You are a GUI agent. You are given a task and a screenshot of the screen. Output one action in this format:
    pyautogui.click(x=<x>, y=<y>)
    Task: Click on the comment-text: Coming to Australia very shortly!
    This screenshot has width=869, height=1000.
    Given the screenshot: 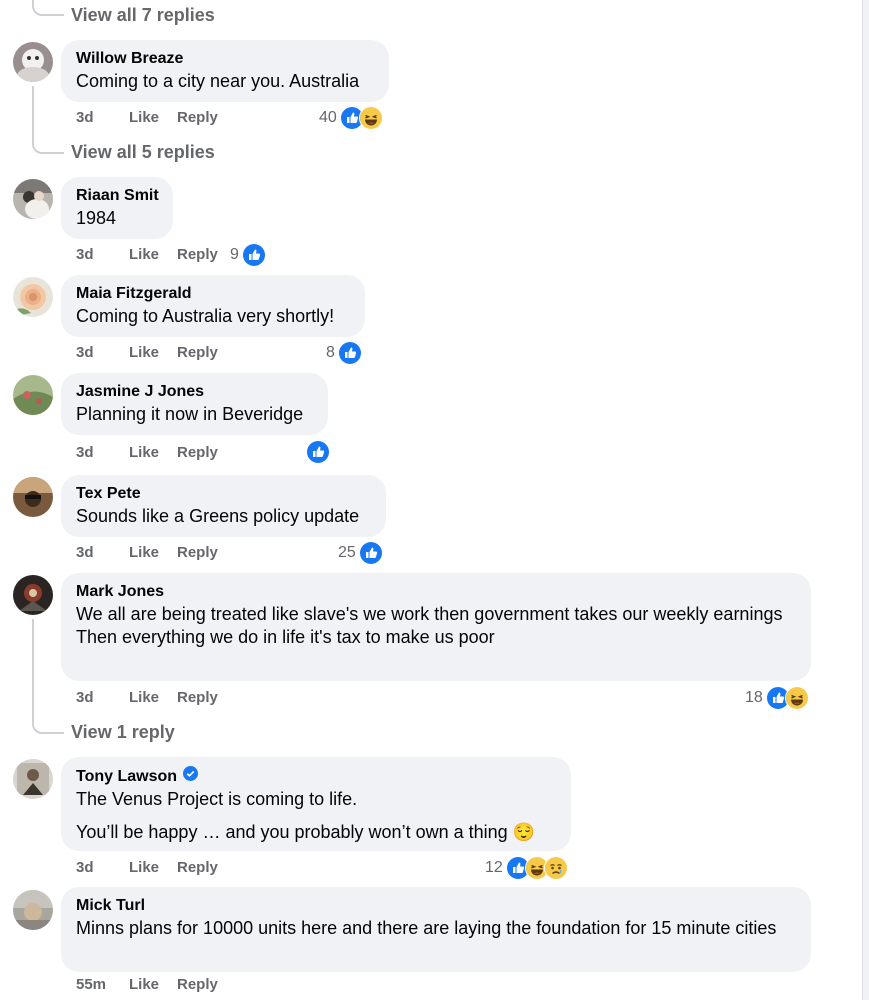 What is the action you would take?
    pyautogui.click(x=205, y=316)
    